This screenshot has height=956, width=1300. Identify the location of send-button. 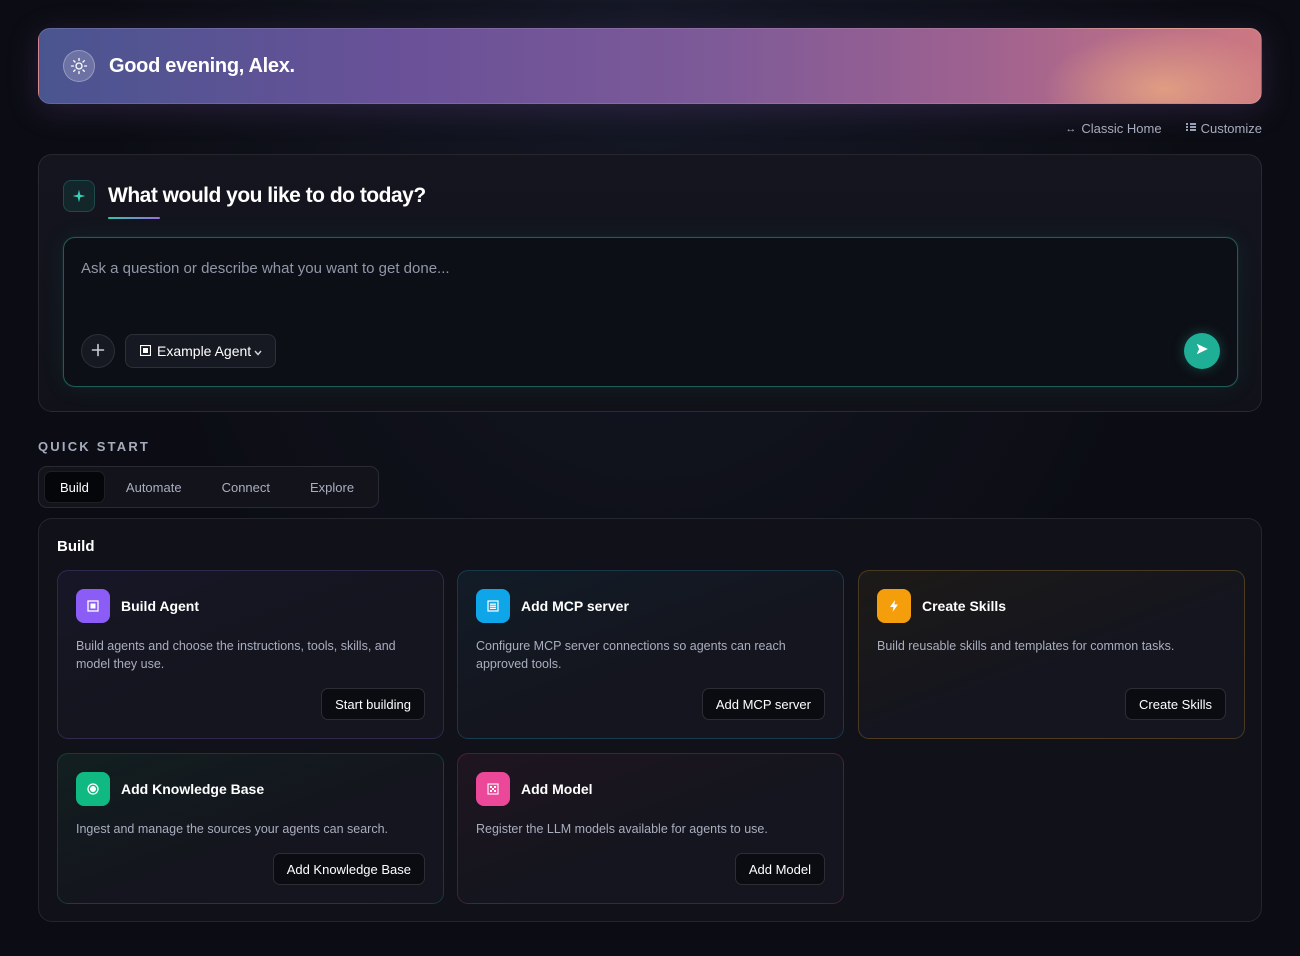
(1202, 351).